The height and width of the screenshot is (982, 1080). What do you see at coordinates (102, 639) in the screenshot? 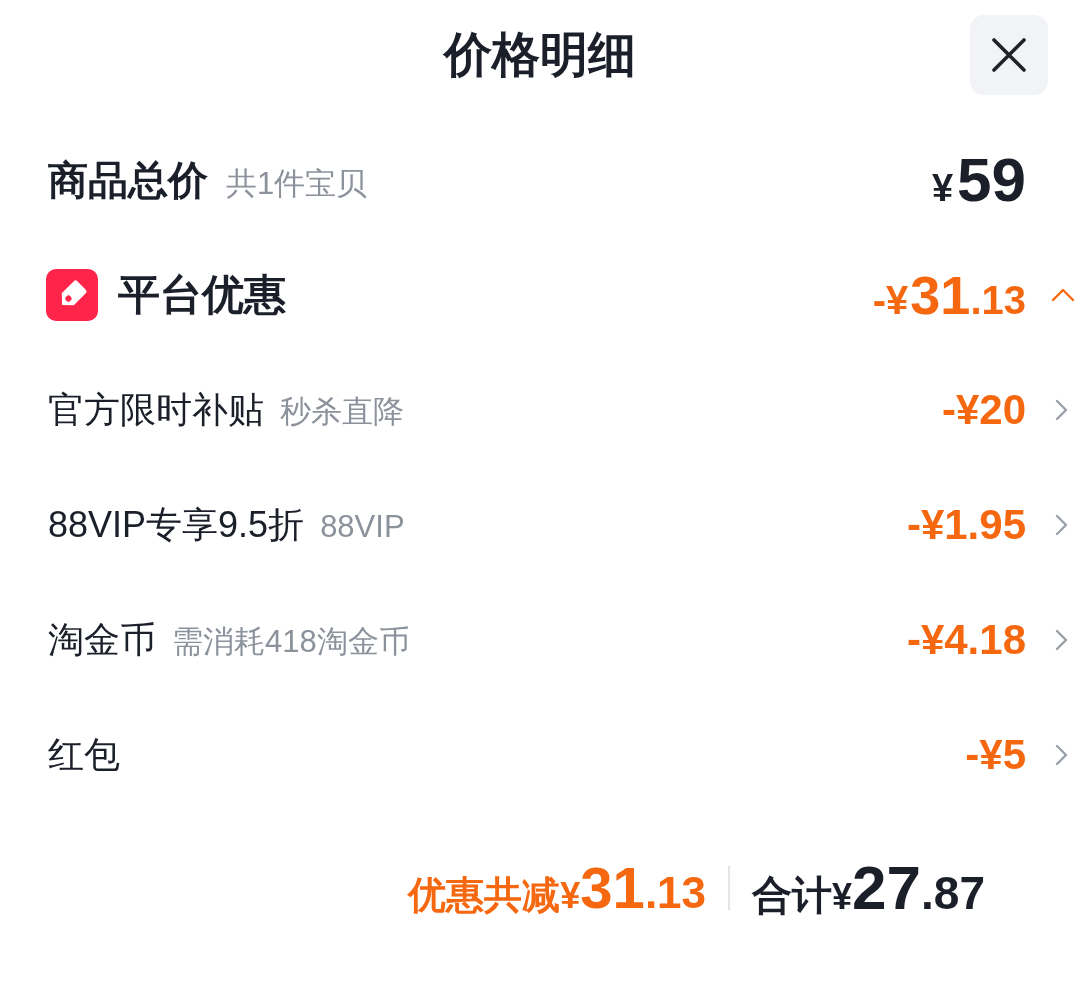
I see `discount-label: 淘金币` at bounding box center [102, 639].